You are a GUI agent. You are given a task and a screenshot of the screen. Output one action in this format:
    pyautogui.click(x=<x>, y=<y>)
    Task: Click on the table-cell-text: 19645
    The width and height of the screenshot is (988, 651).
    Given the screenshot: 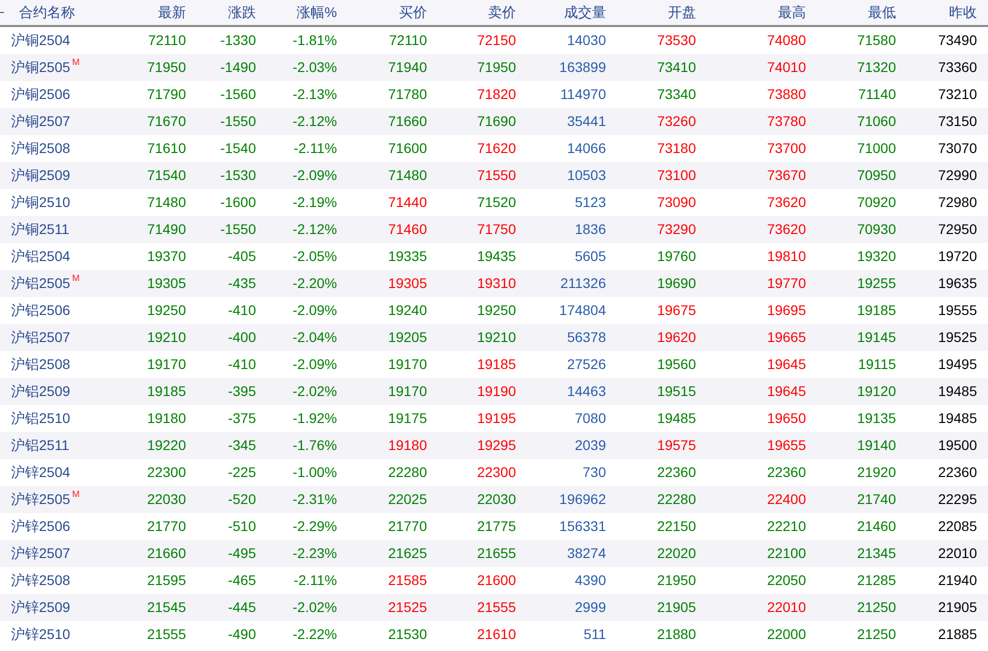 What is the action you would take?
    pyautogui.click(x=786, y=364)
    